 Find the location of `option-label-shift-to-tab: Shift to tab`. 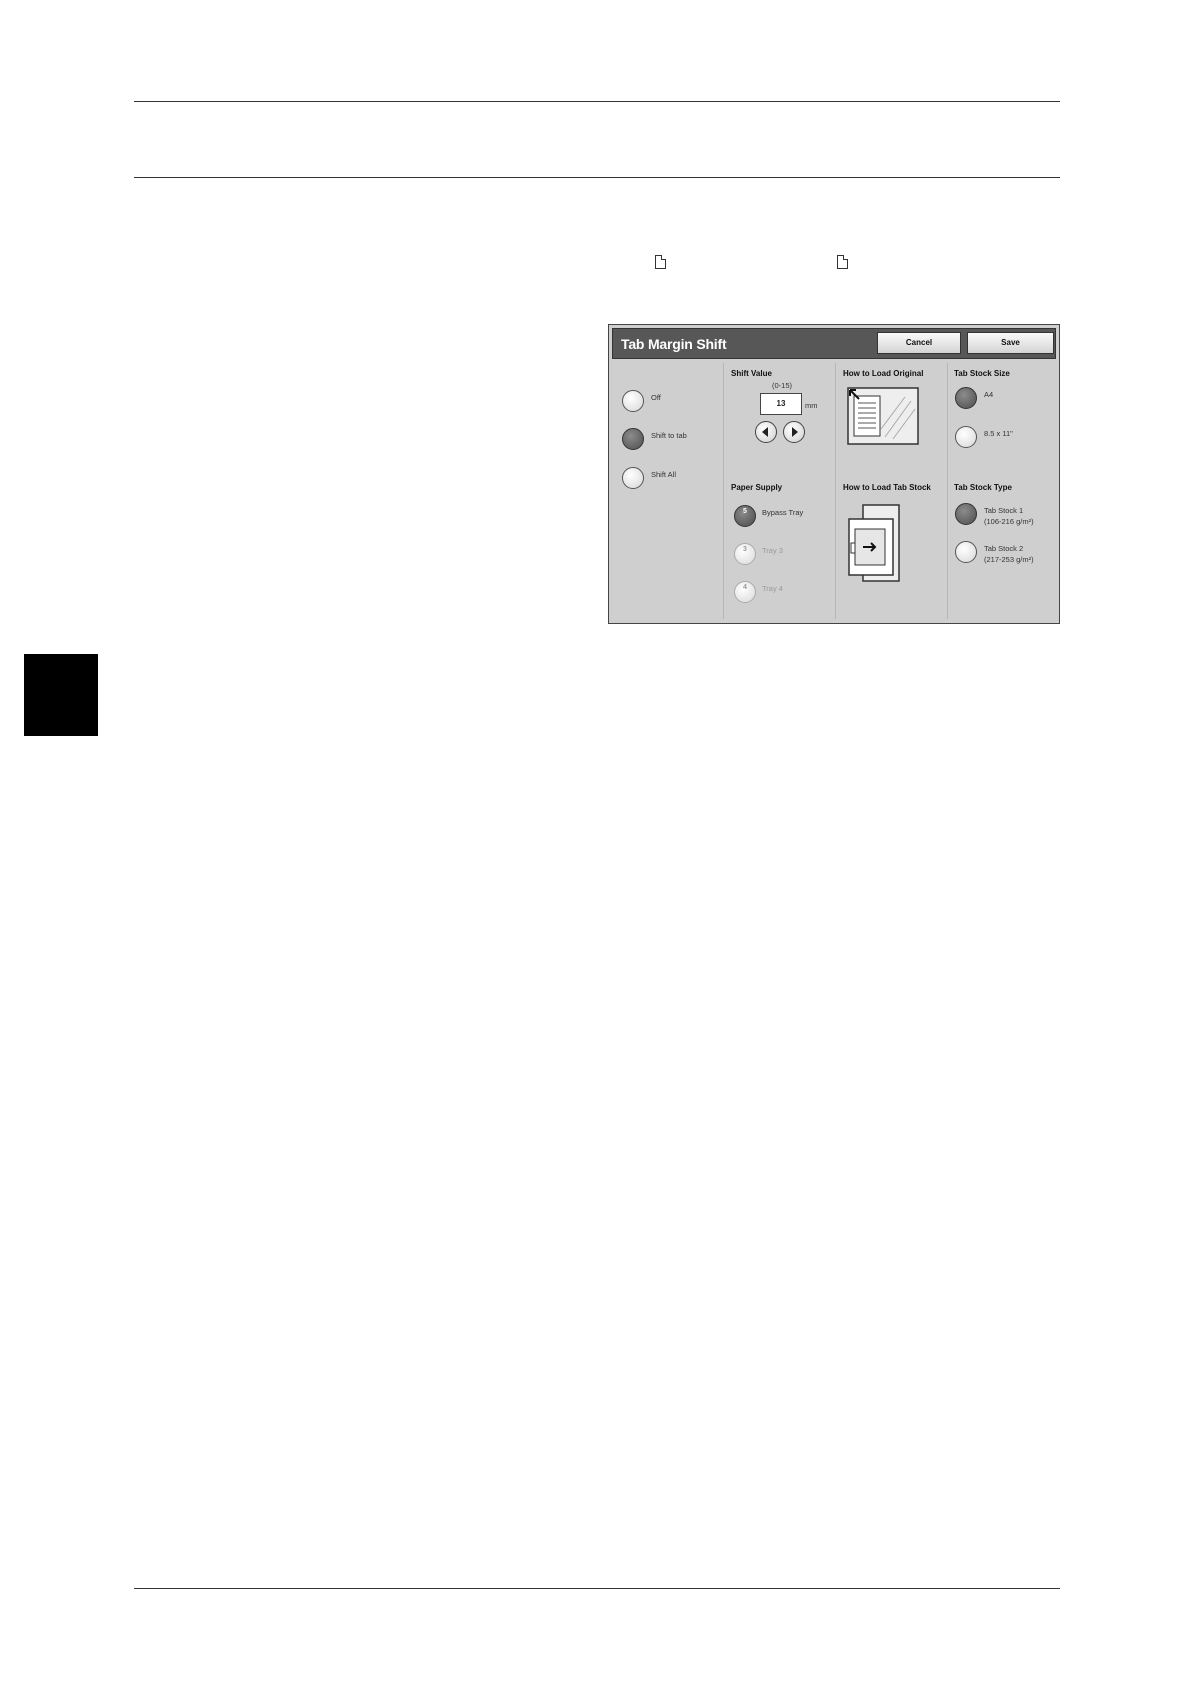

option-label-shift-to-tab: Shift to tab is located at coordinates (669, 435).